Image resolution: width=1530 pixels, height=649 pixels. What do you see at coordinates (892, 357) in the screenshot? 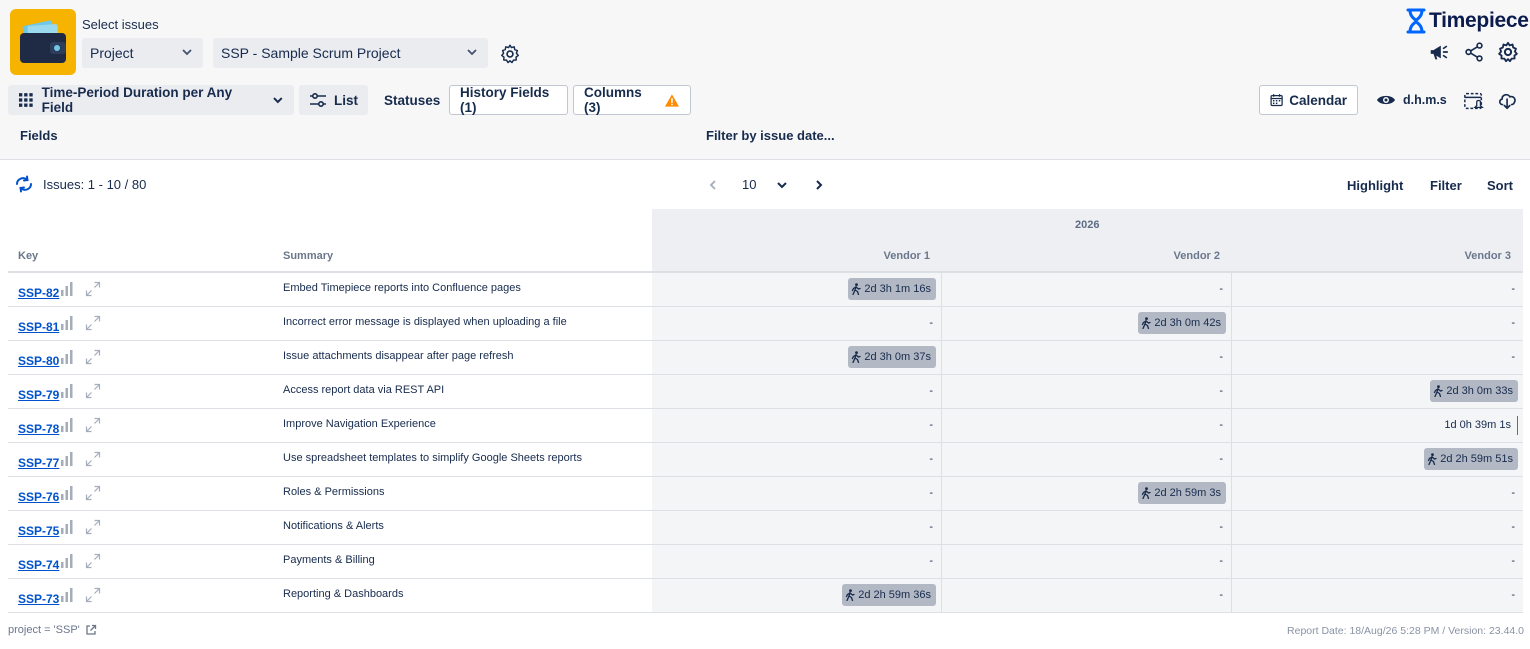
I see `duration-chip: 2d 3h 0m 37s` at bounding box center [892, 357].